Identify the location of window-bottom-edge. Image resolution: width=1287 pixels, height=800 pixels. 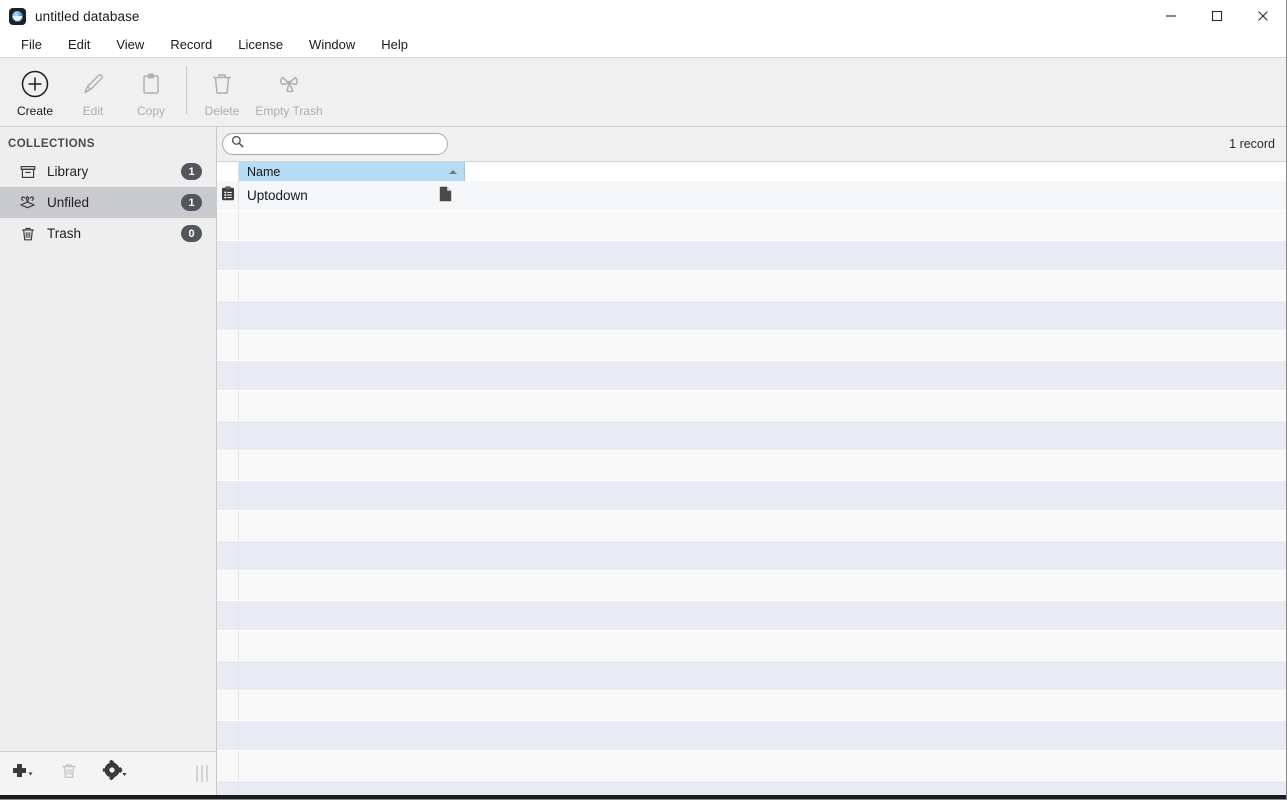
(643, 797).